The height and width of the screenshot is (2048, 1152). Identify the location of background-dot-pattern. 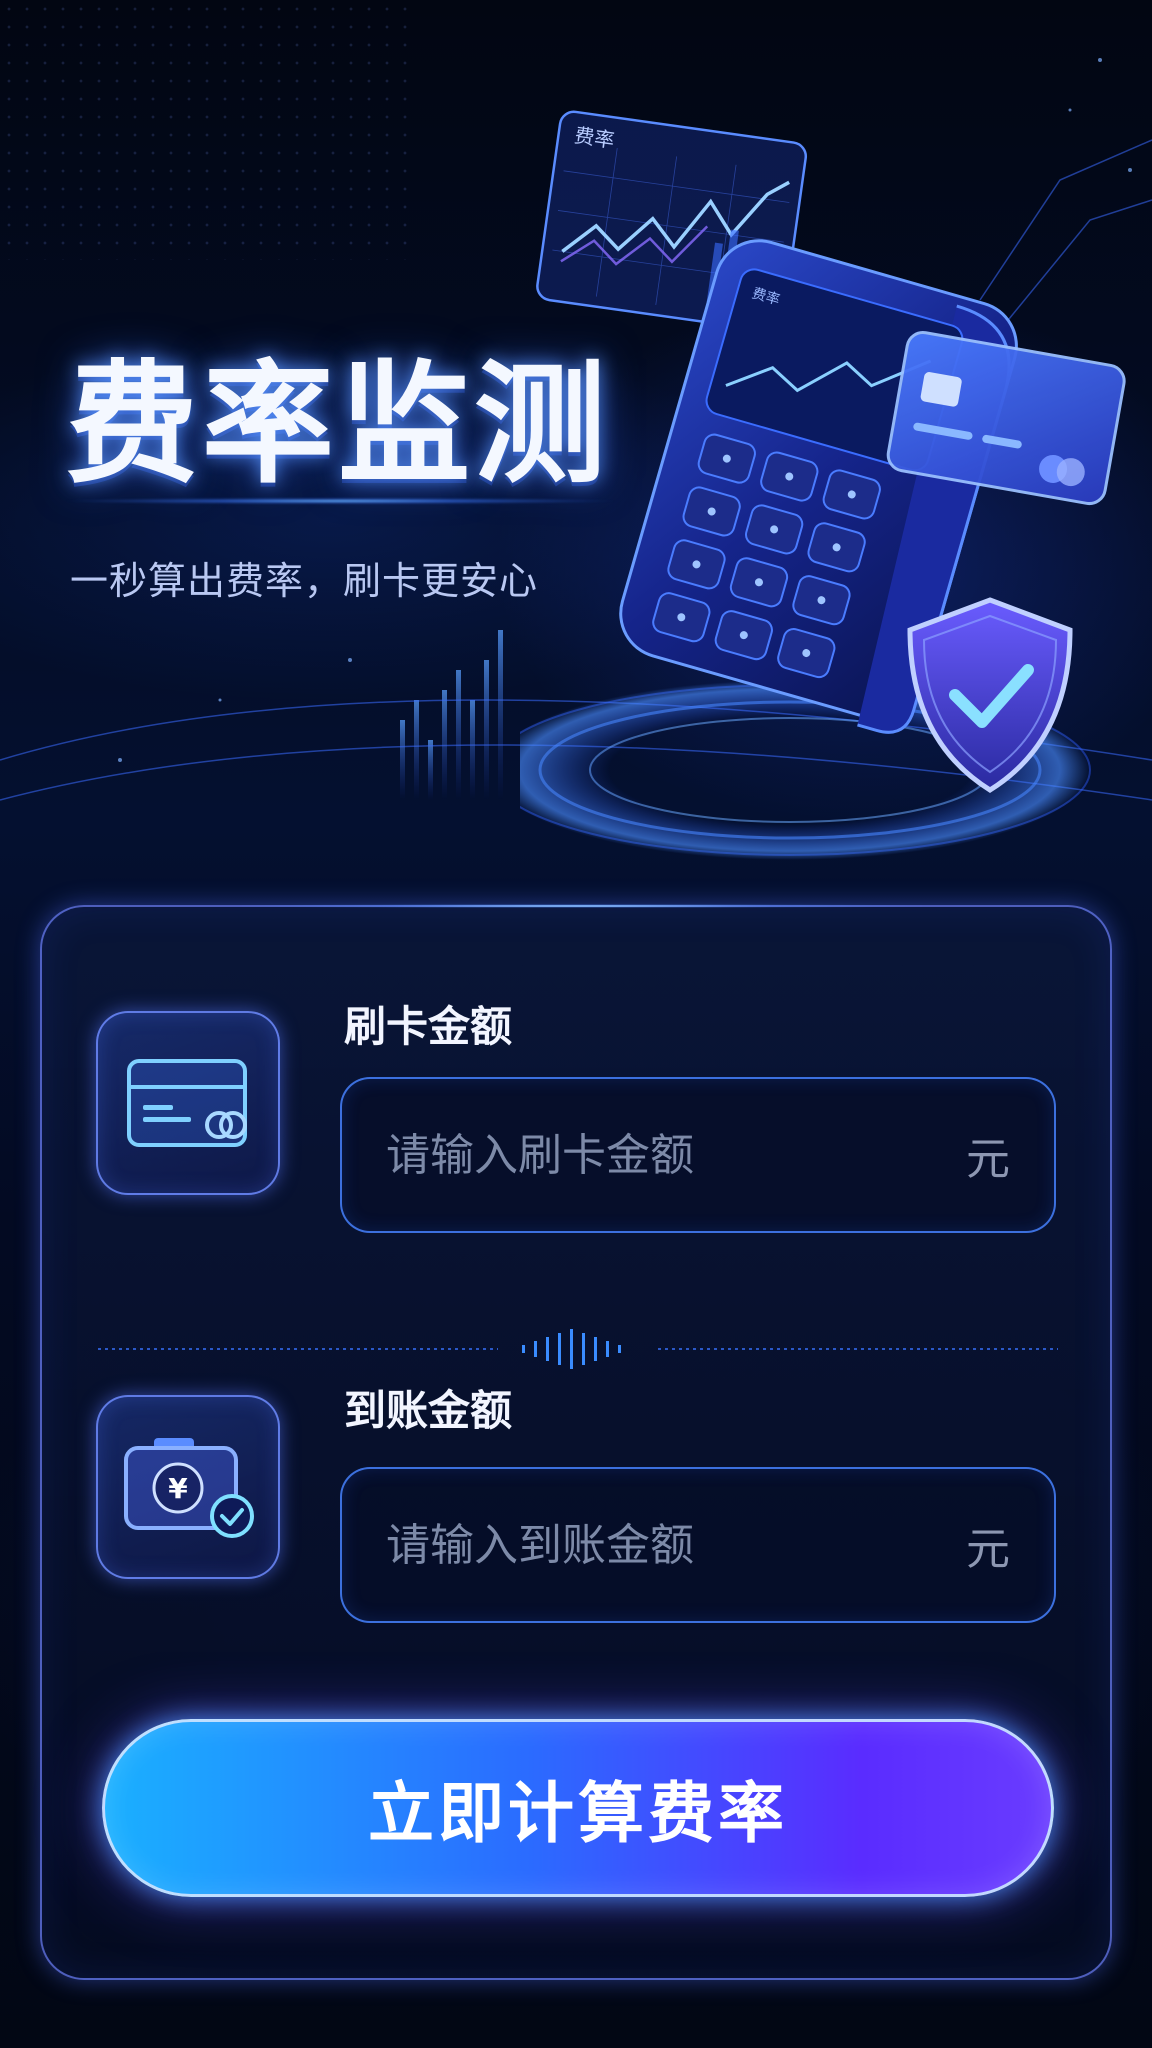
(210, 130).